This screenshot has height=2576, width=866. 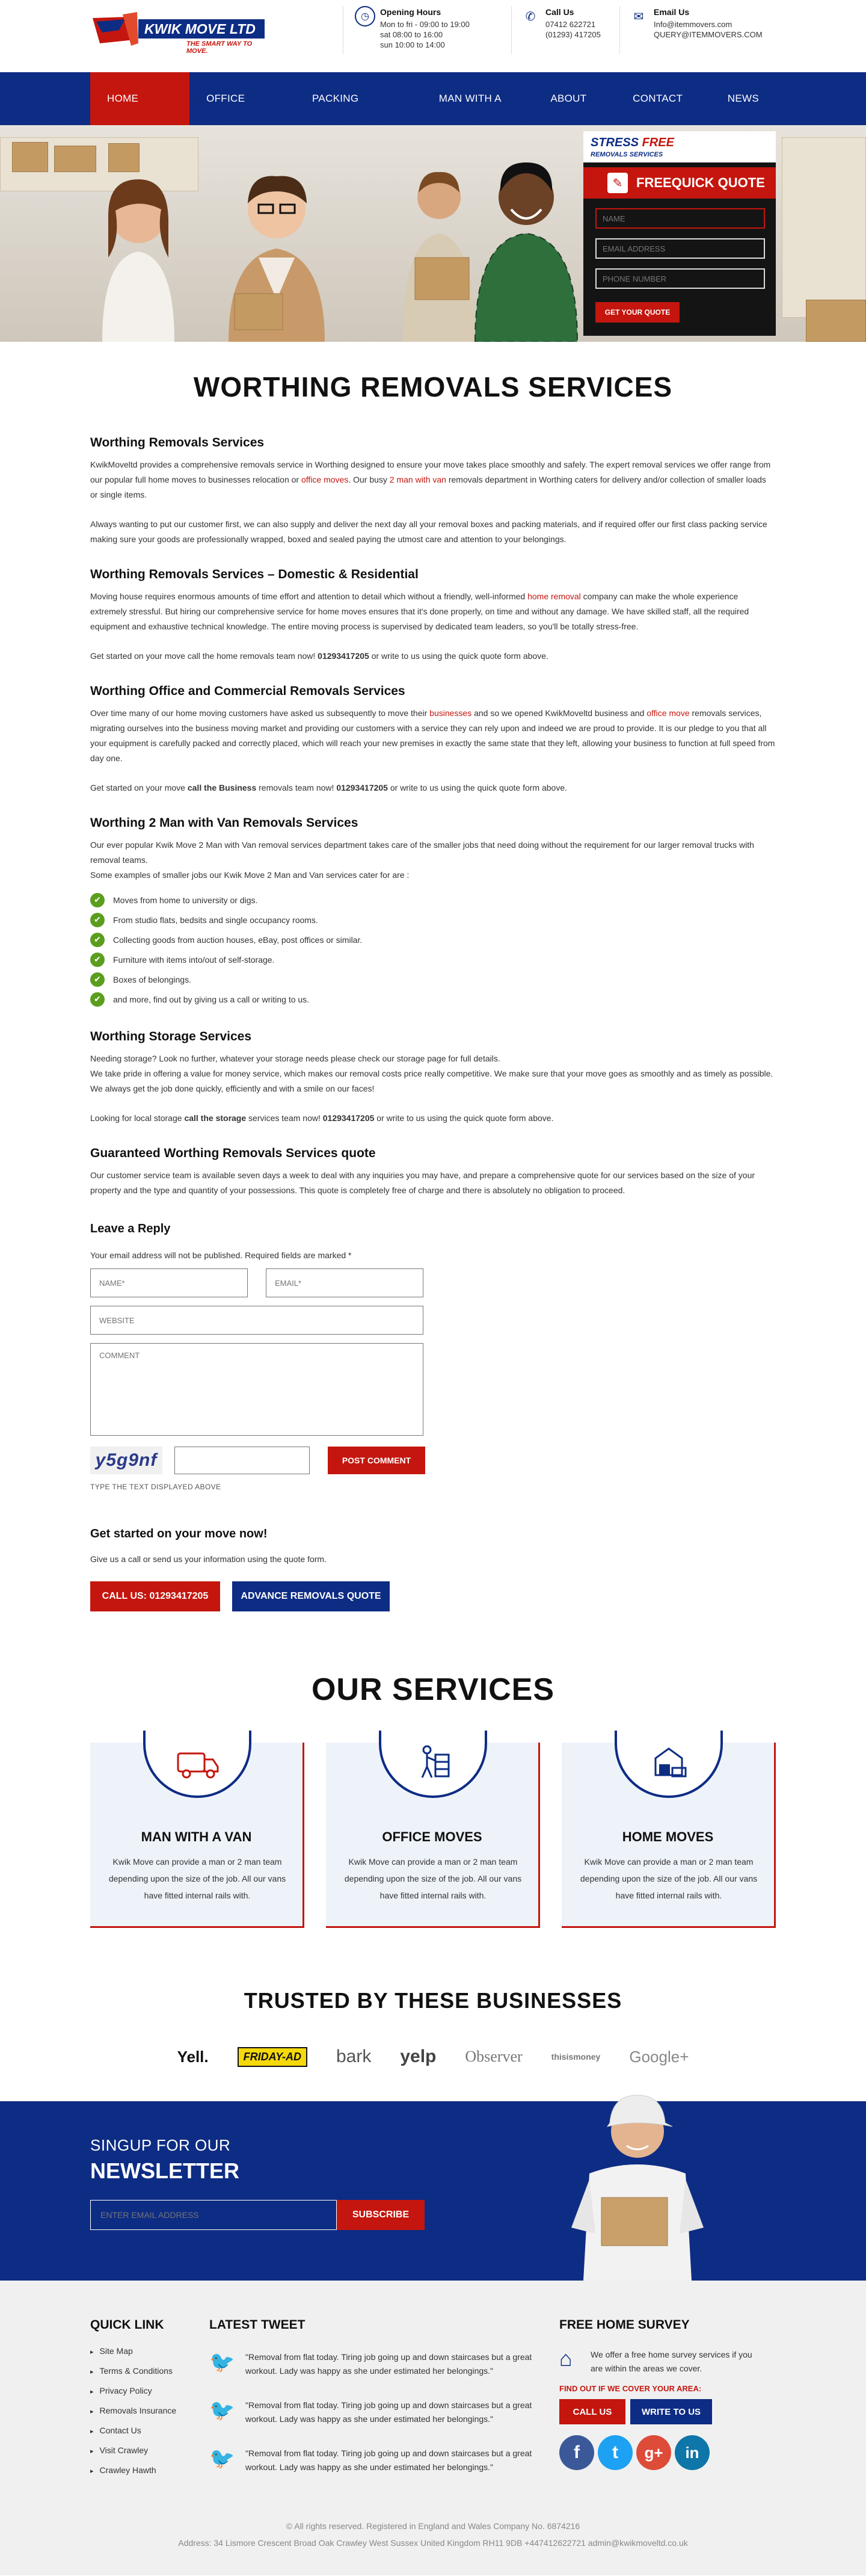 I want to click on captcha-row: y5g9nf POST COMMENT, so click(x=433, y=1460).